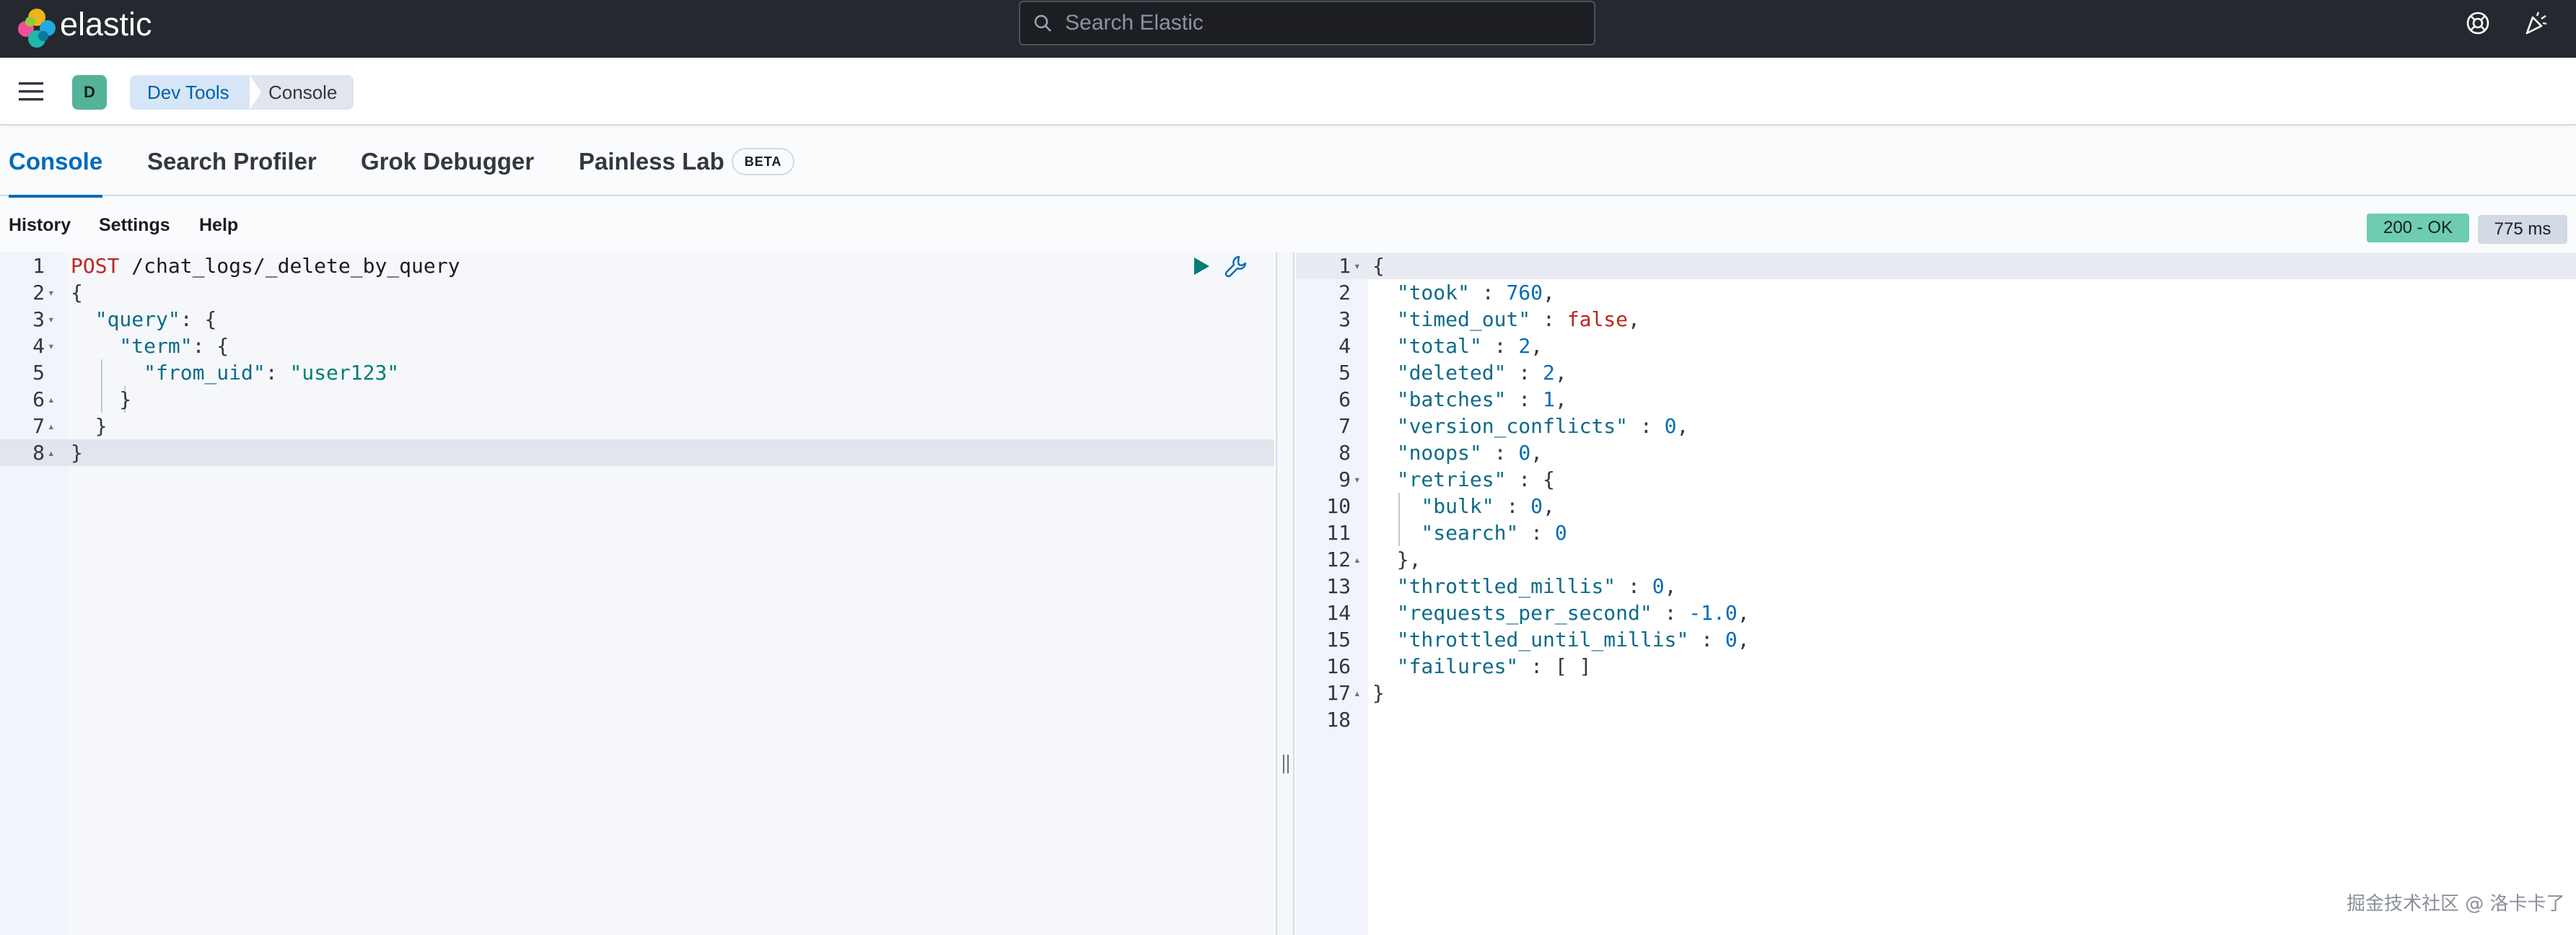 Image resolution: width=2576 pixels, height=935 pixels. I want to click on line-number: 5, so click(1345, 373).